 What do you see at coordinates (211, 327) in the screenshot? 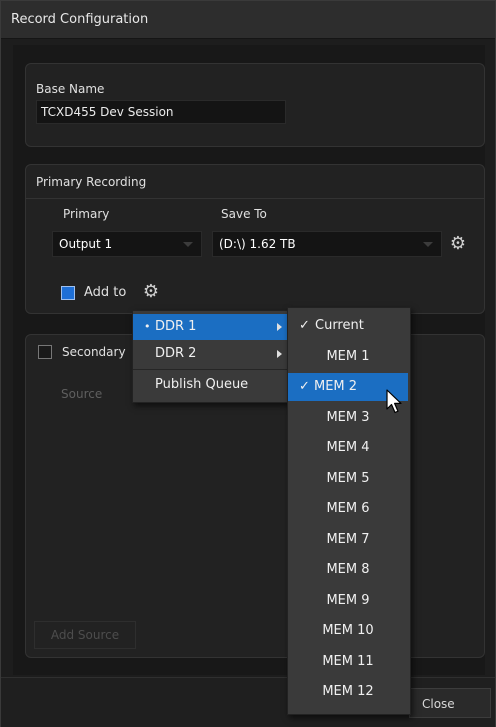
I see `menu-item-ddr-1: • DDR 1` at bounding box center [211, 327].